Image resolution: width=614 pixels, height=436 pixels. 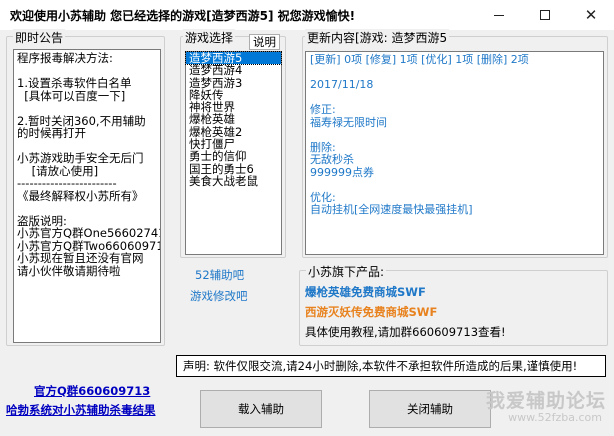 What do you see at coordinates (233, 70) in the screenshot?
I see `game-list-item: 造梦西游4` at bounding box center [233, 70].